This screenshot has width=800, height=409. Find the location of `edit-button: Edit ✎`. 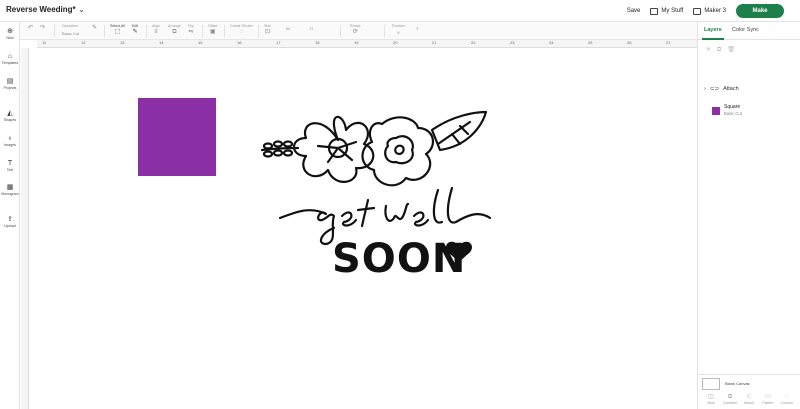

edit-button: Edit ✎ is located at coordinates (135, 30).